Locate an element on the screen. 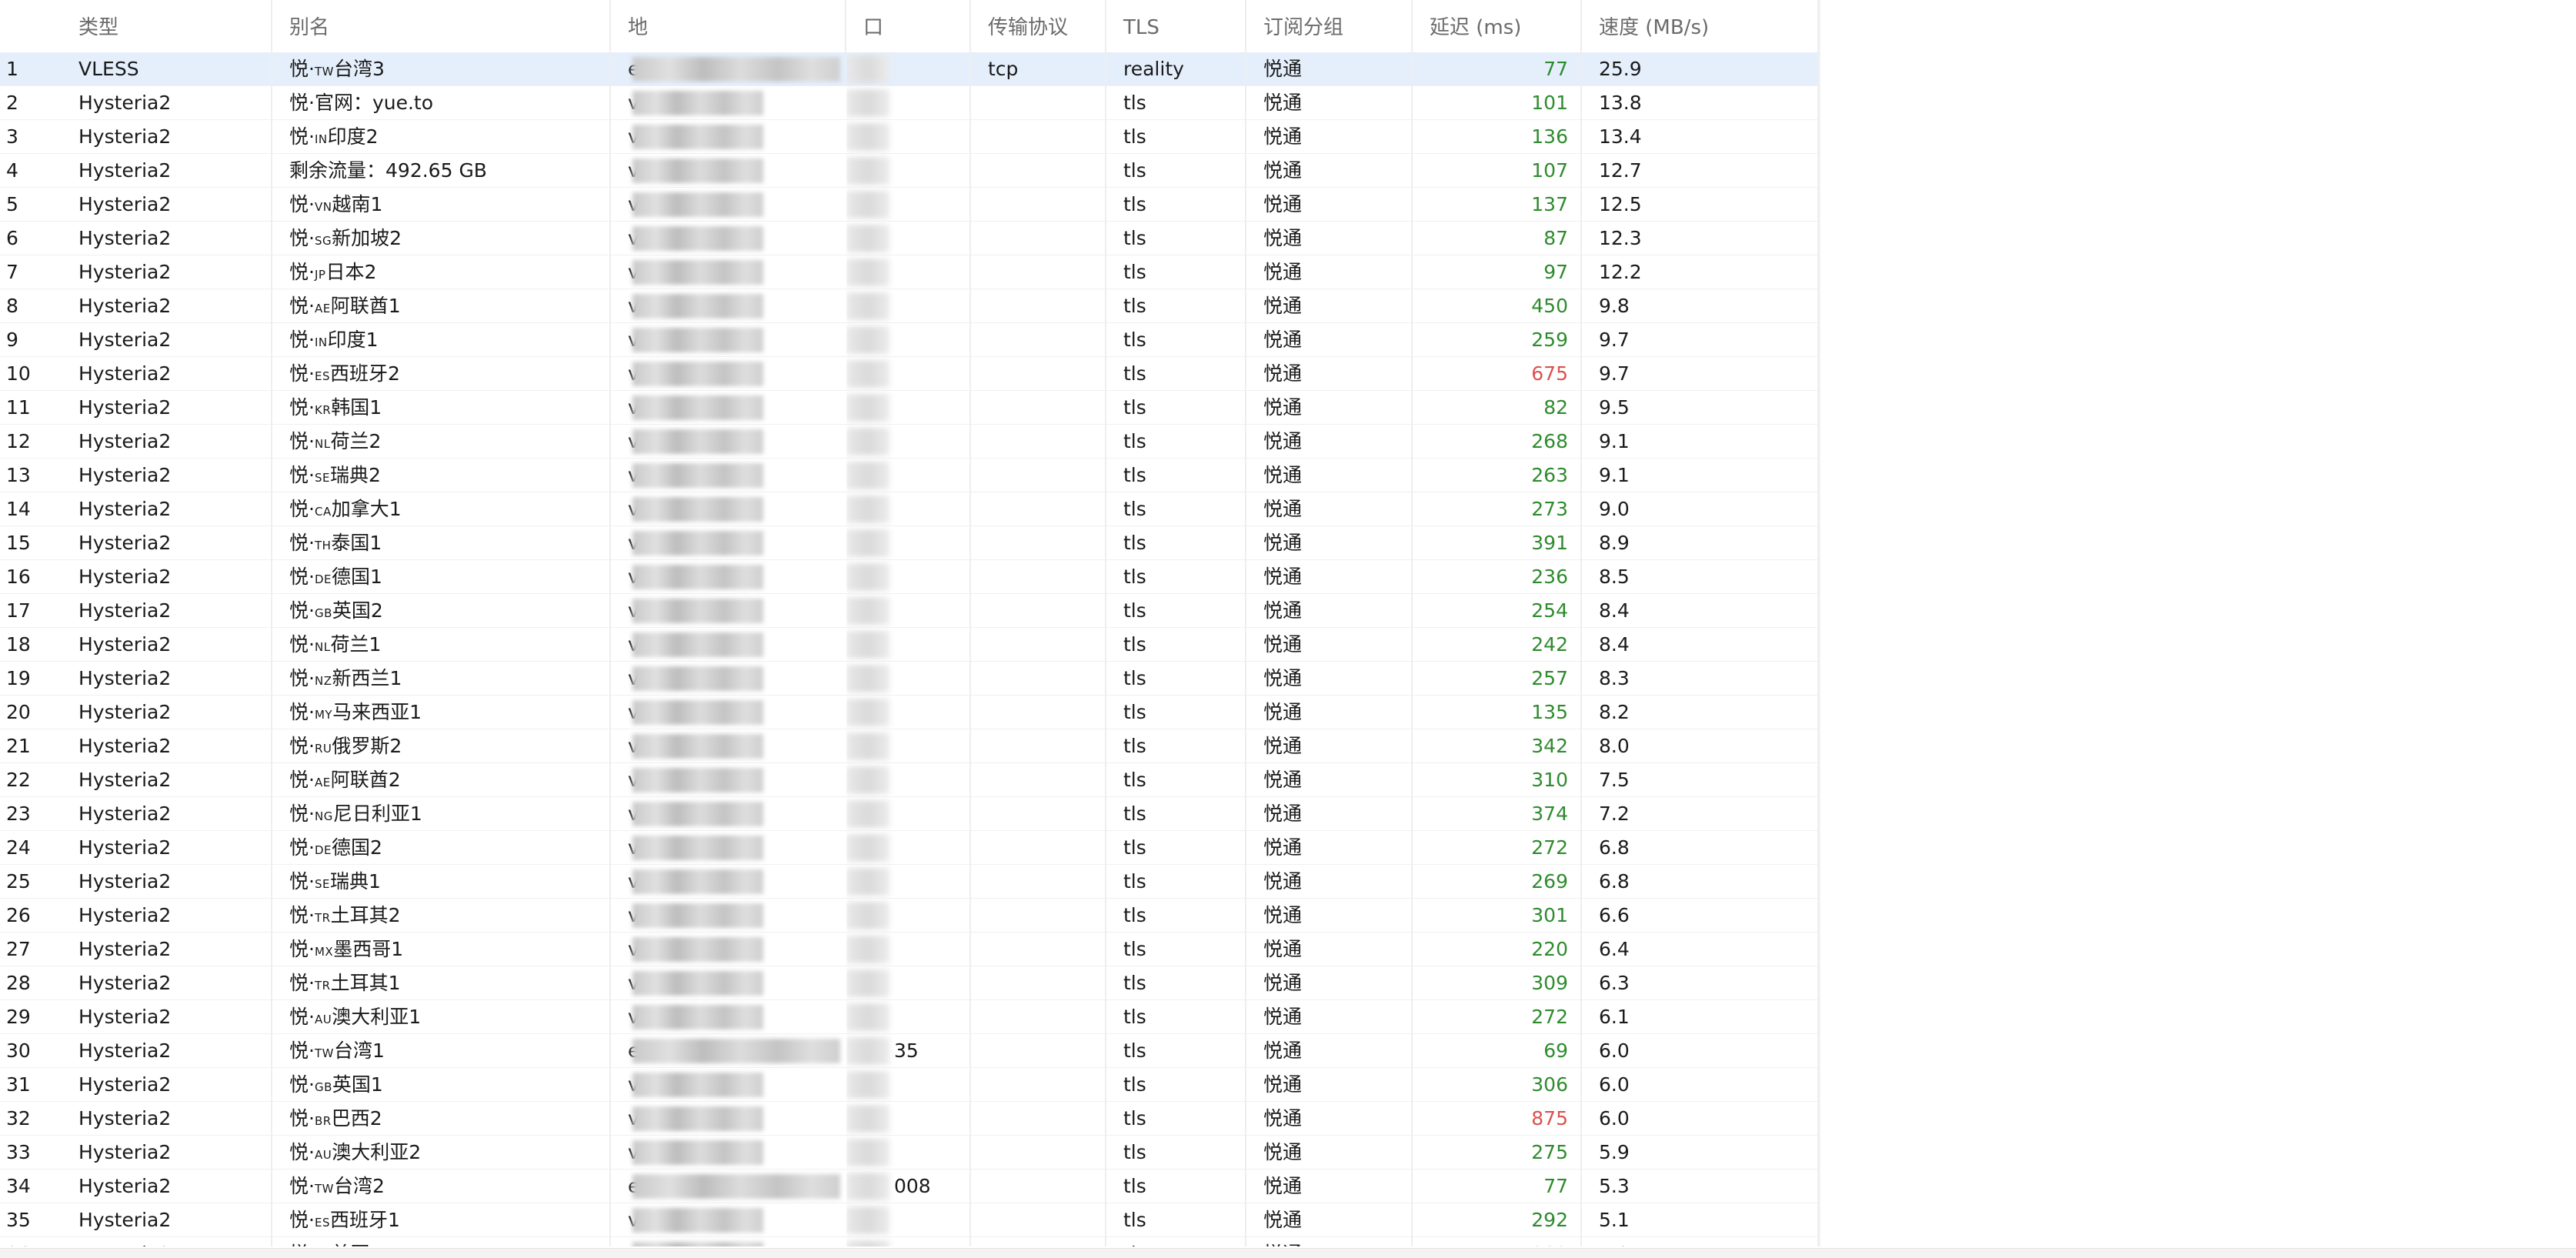 This screenshot has height=1258, width=2576. table-row: 25Hysteria2悦·SE瑞典1vtls悦通2696.8 is located at coordinates (910, 882).